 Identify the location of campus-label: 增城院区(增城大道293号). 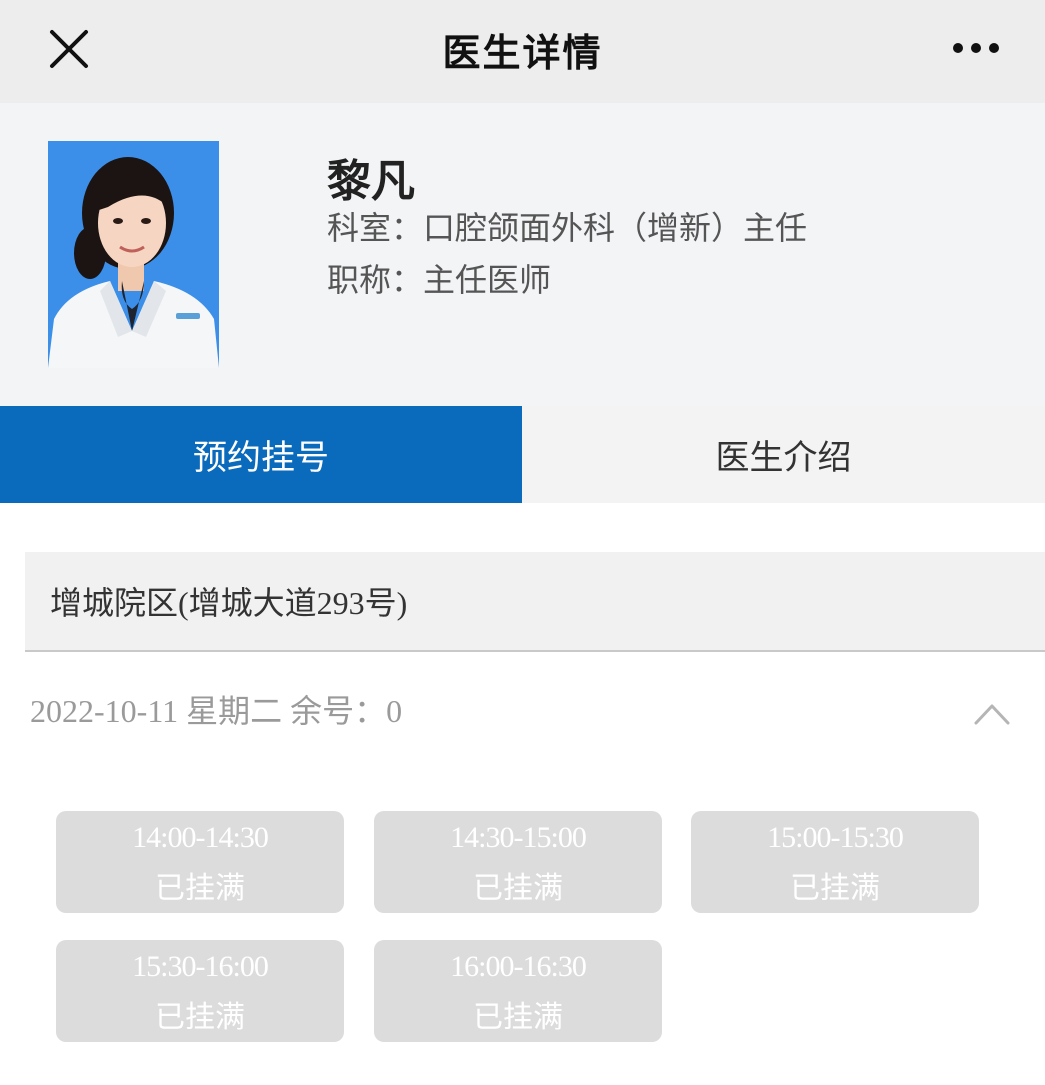
(229, 603).